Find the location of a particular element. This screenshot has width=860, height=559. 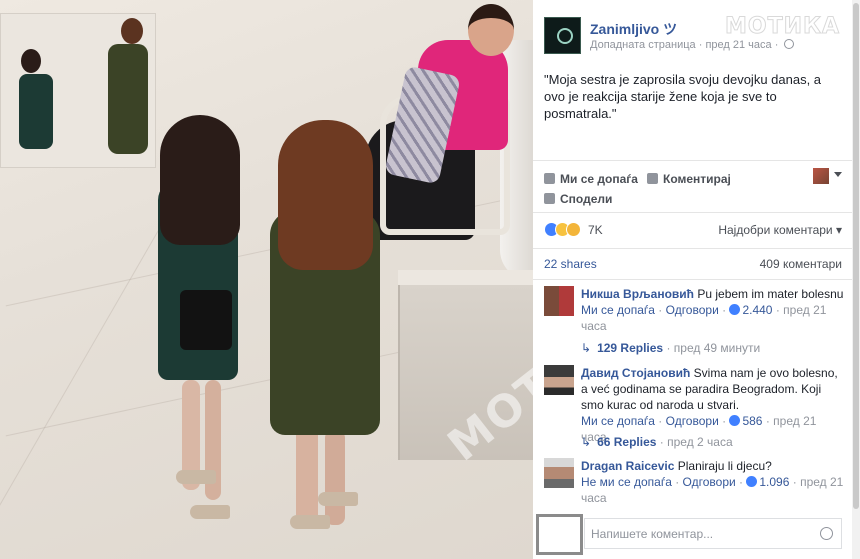

replies-count: 66 Replies is located at coordinates (627, 442).